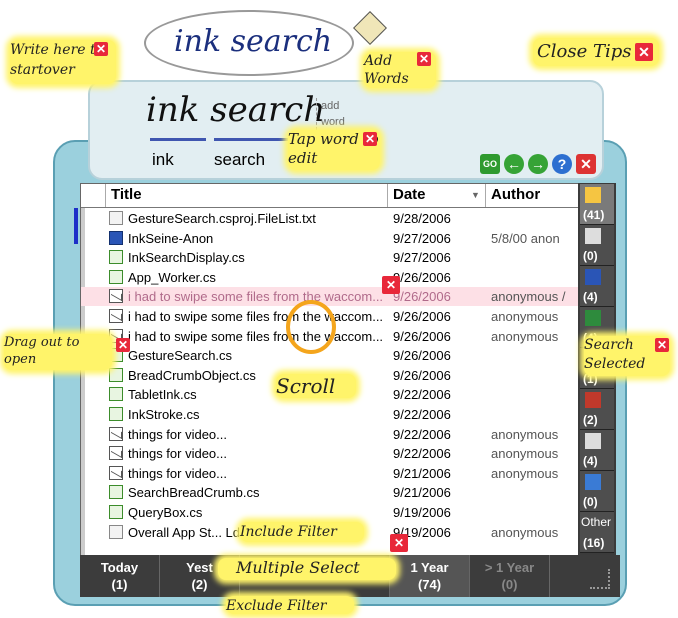  I want to click on recognized-ink: ink search, so click(235, 110).